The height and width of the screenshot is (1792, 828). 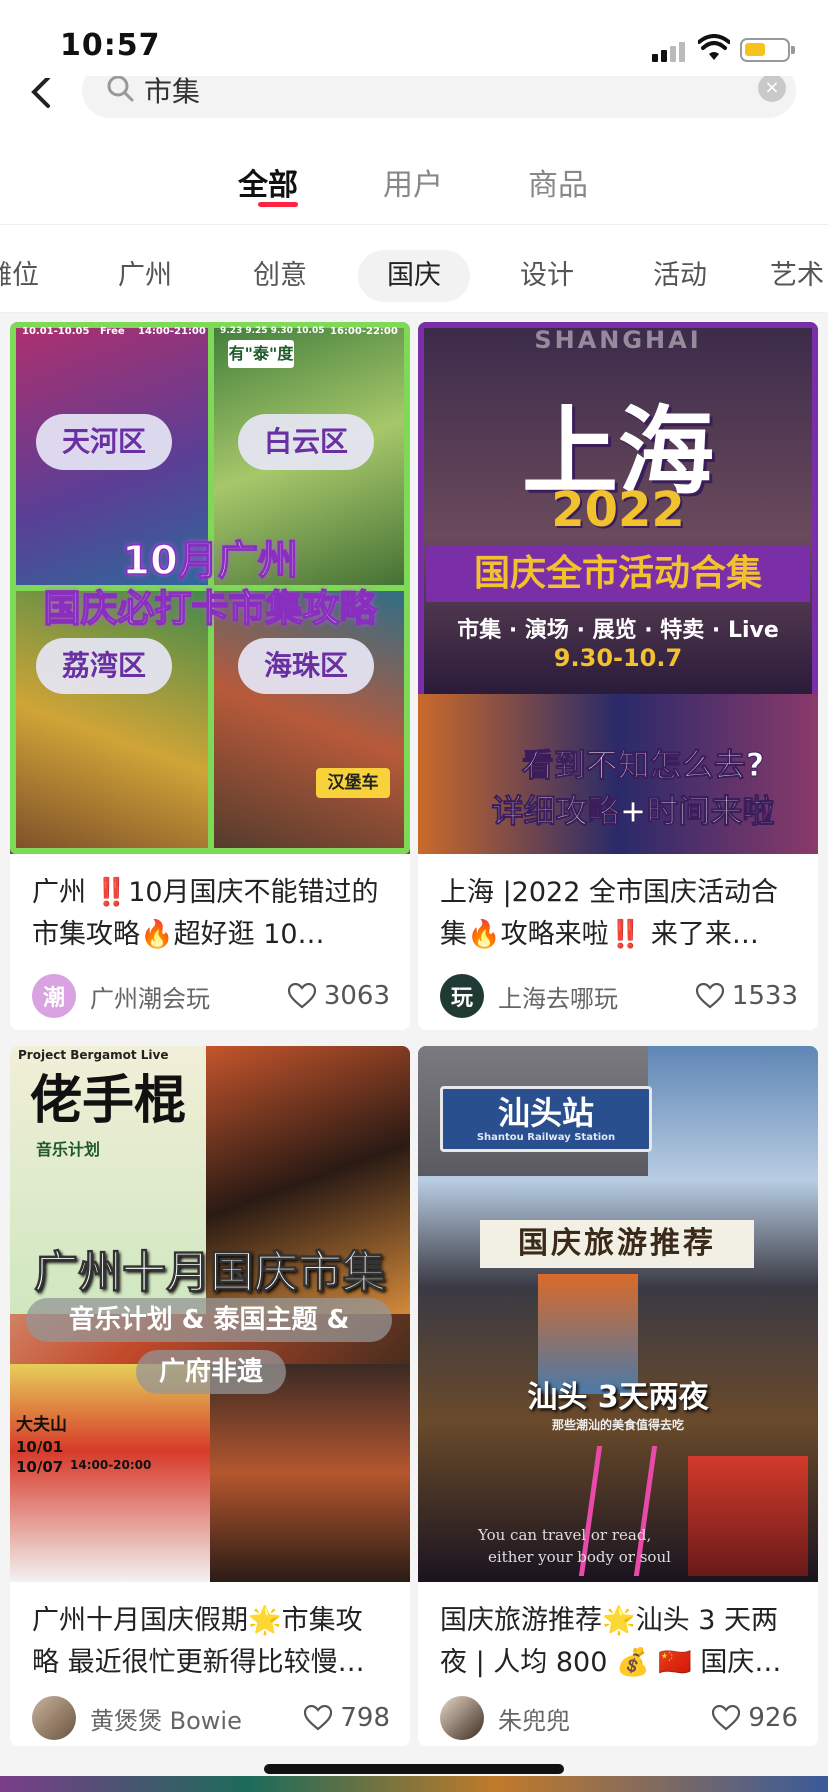 I want to click on poster-date: 10/07, so click(x=40, y=1467).